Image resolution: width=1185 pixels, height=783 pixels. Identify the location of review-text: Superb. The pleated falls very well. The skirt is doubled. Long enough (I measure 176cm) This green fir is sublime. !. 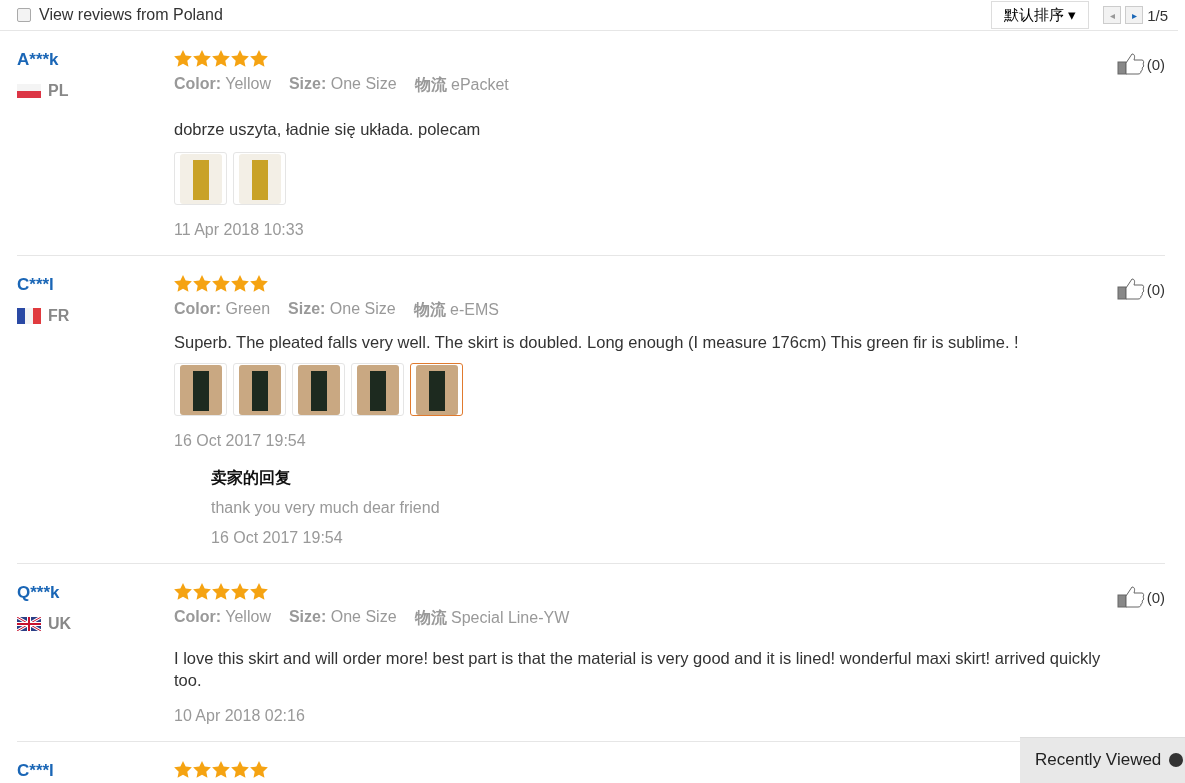
(597, 342).